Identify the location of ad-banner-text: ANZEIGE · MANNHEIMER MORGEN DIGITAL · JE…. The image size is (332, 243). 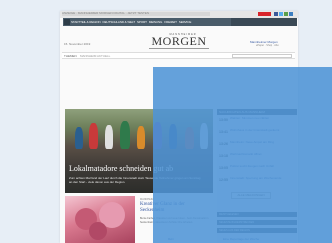
(106, 13).